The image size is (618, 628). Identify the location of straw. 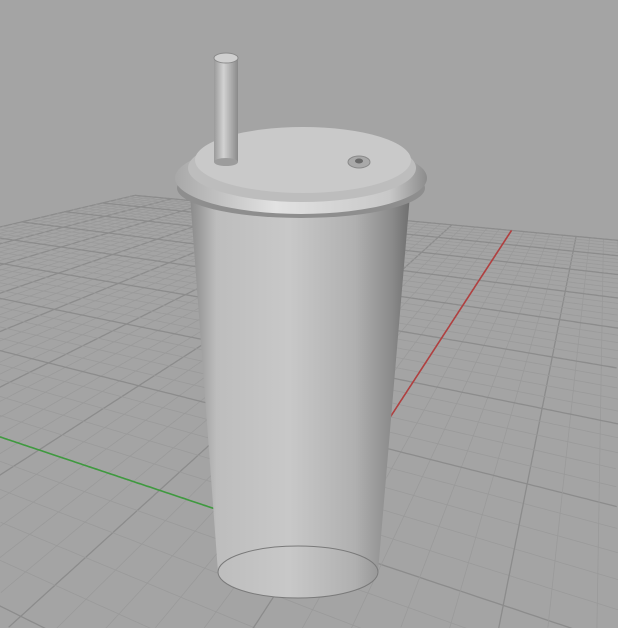
(226, 110).